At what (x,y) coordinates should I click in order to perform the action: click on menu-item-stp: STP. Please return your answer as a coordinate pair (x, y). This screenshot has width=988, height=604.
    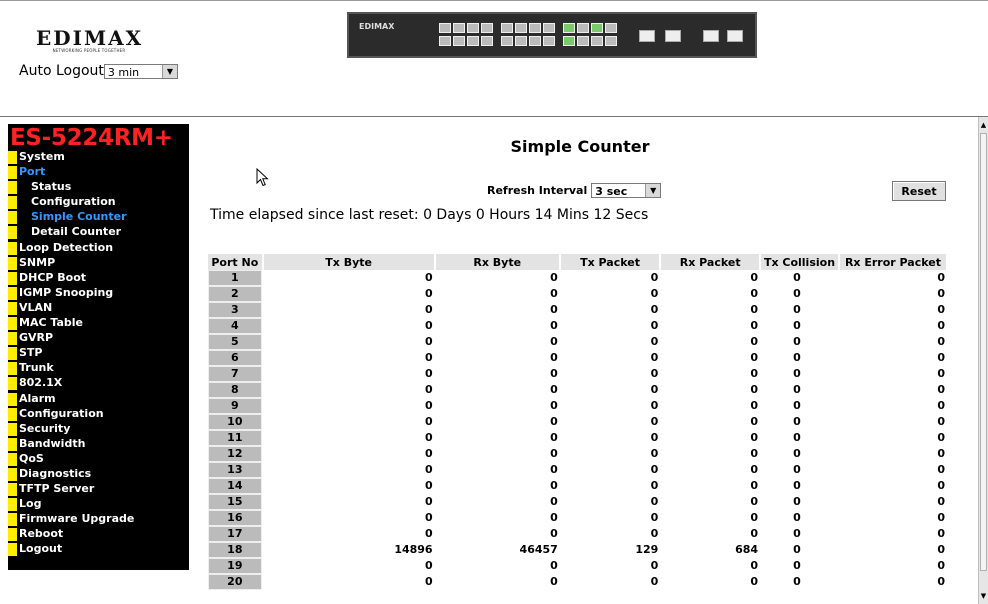
    Looking at the image, I should click on (98, 353).